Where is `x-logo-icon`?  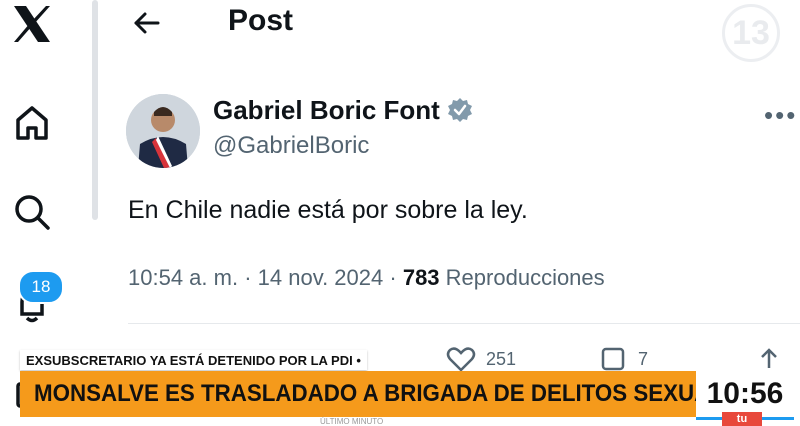 x-logo-icon is located at coordinates (32, 24).